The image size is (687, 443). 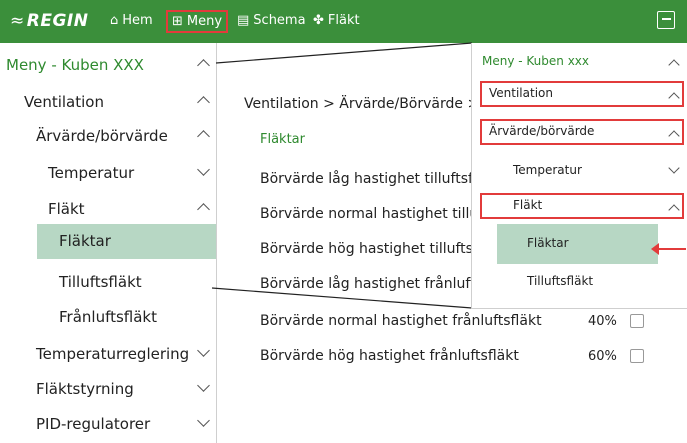 What do you see at coordinates (271, 20) in the screenshot?
I see `nav-schema: ▤ Schema` at bounding box center [271, 20].